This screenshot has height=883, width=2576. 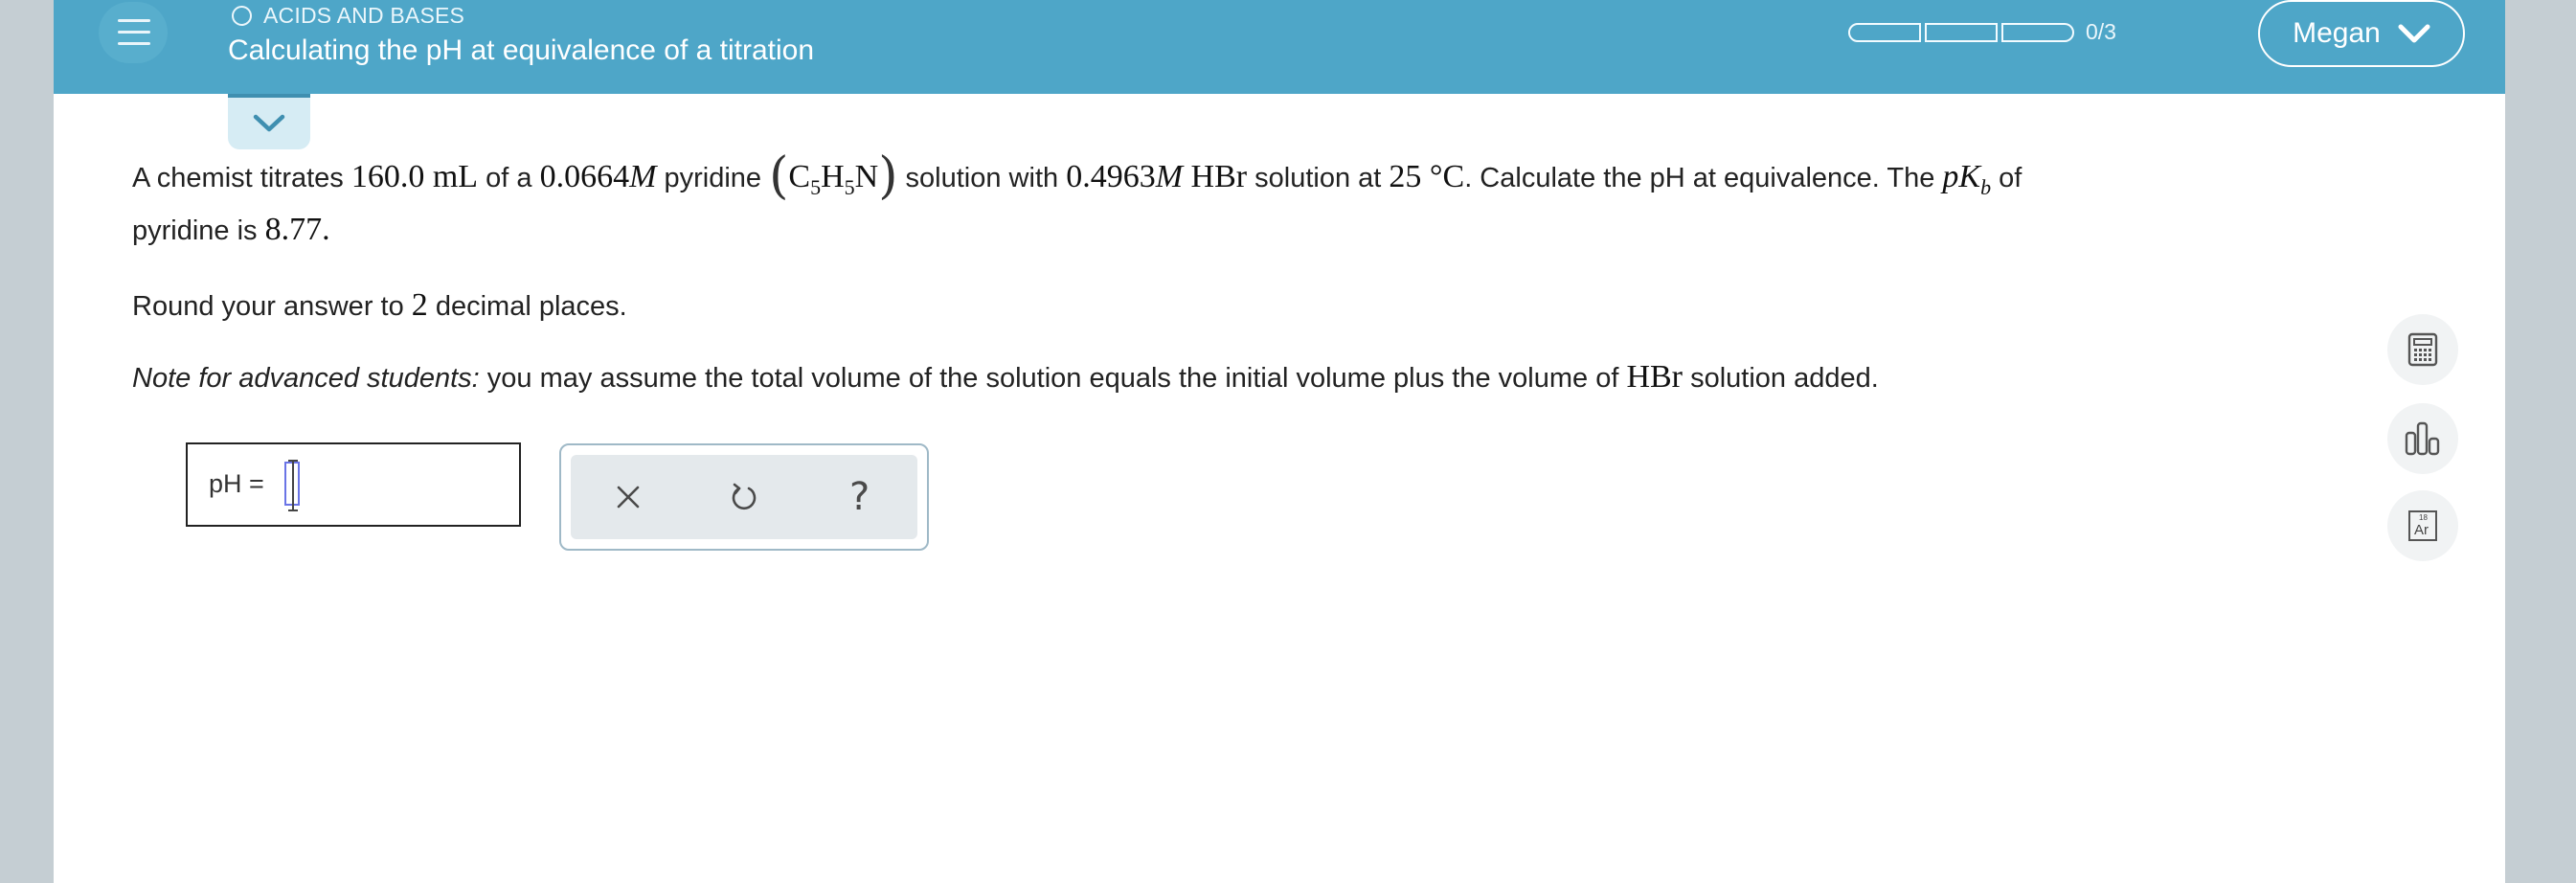 What do you see at coordinates (584, 176) in the screenshot?
I see `concentration-1-value: 0.0664` at bounding box center [584, 176].